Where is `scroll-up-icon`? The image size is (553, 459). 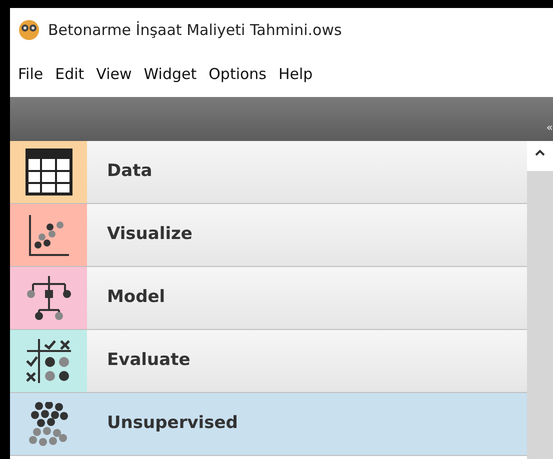
scroll-up-icon is located at coordinates (540, 152).